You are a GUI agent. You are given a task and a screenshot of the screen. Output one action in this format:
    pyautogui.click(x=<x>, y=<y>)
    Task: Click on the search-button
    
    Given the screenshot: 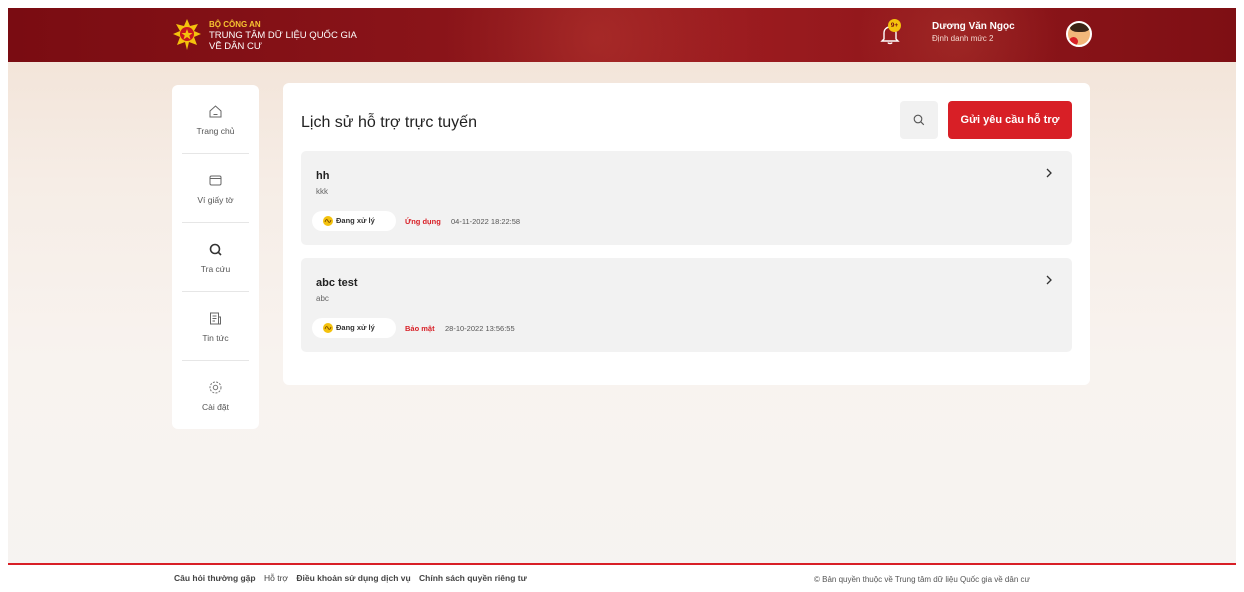 What is the action you would take?
    pyautogui.click(x=919, y=120)
    